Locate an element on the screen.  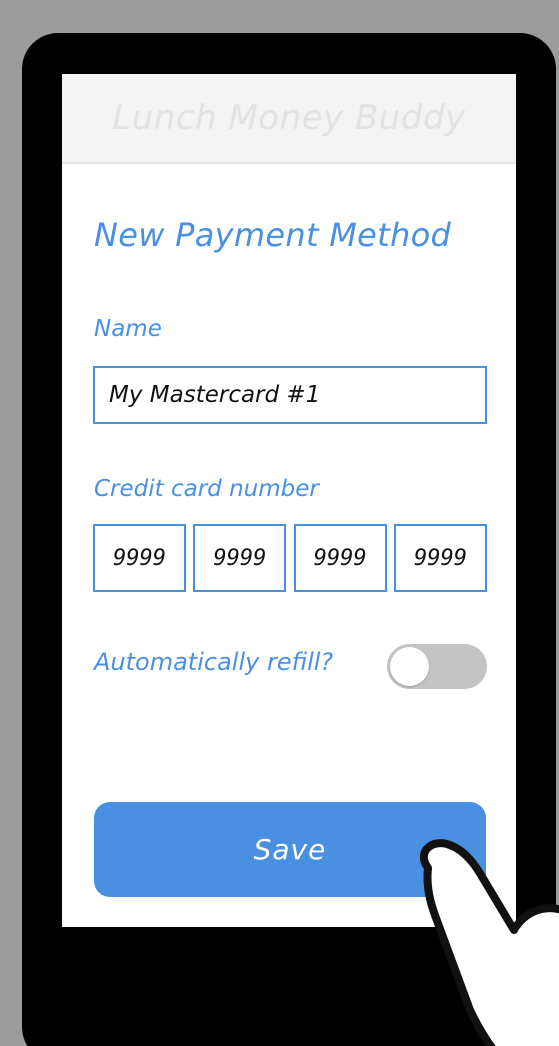
page-title: New Payment Method is located at coordinates (273, 235).